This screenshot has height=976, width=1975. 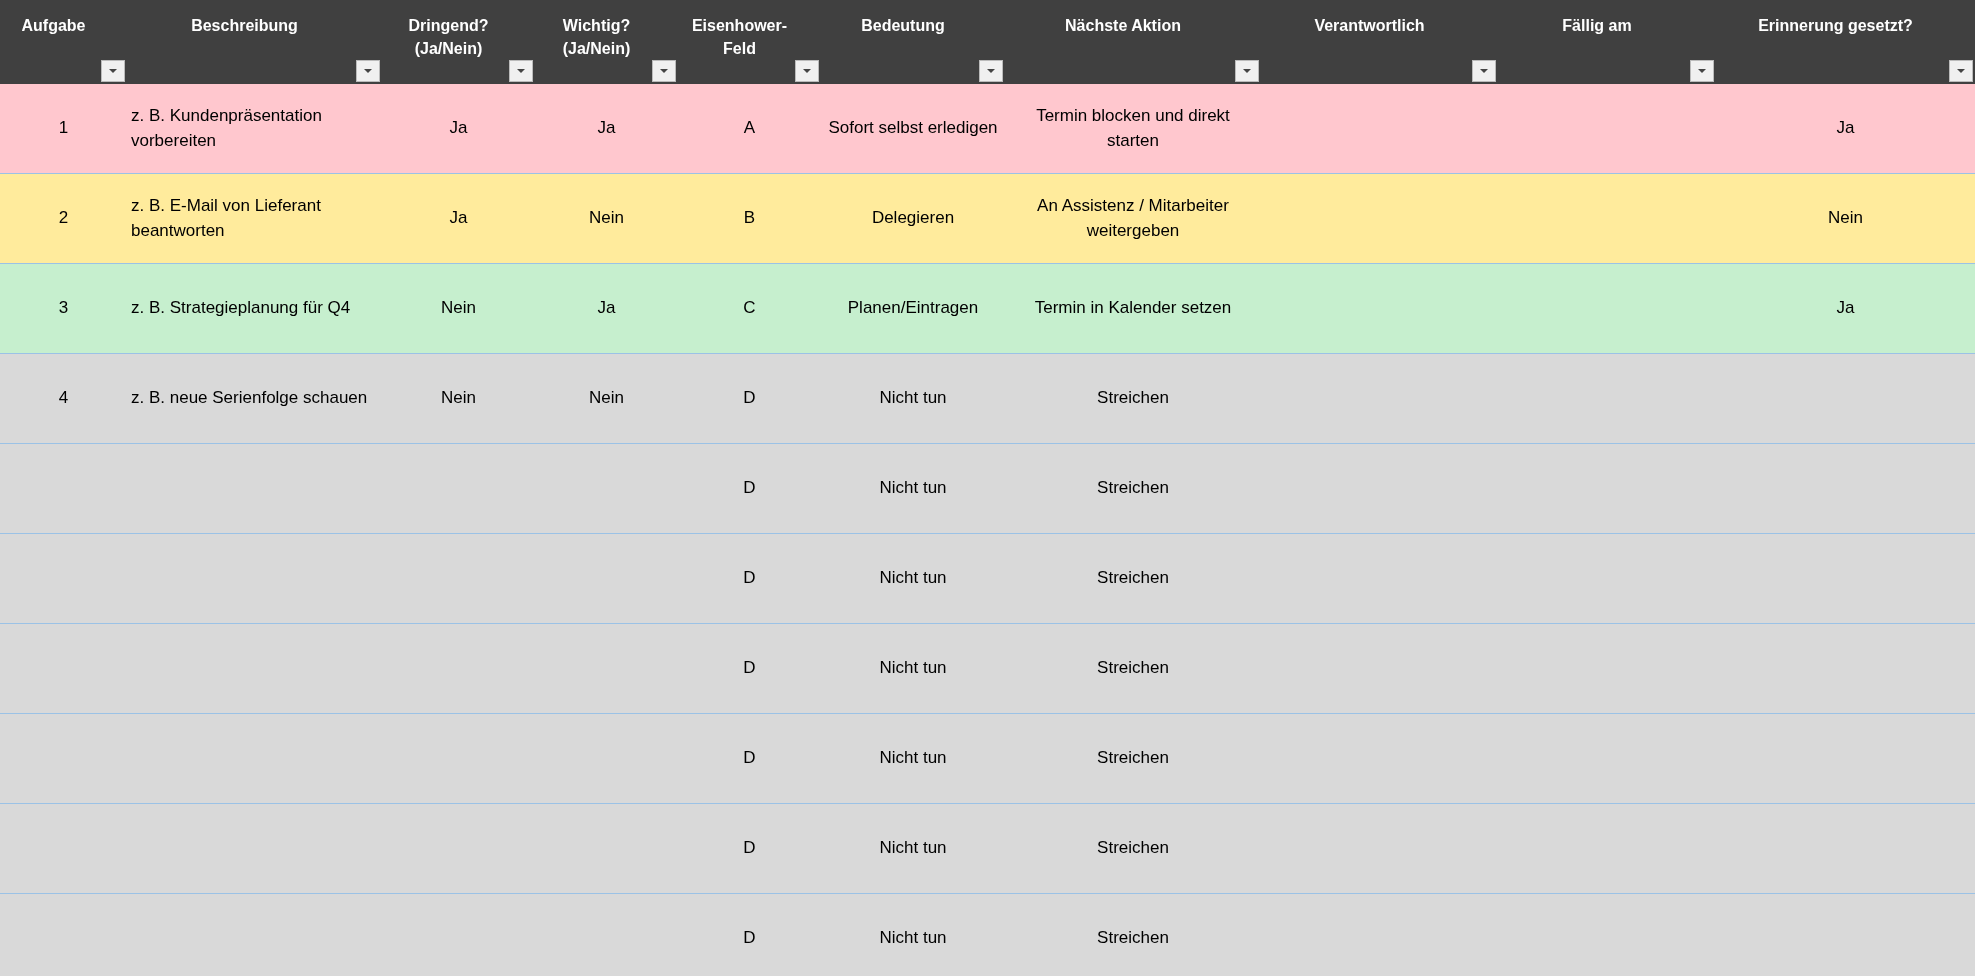 I want to click on table-cell-text: 3, so click(x=63, y=308).